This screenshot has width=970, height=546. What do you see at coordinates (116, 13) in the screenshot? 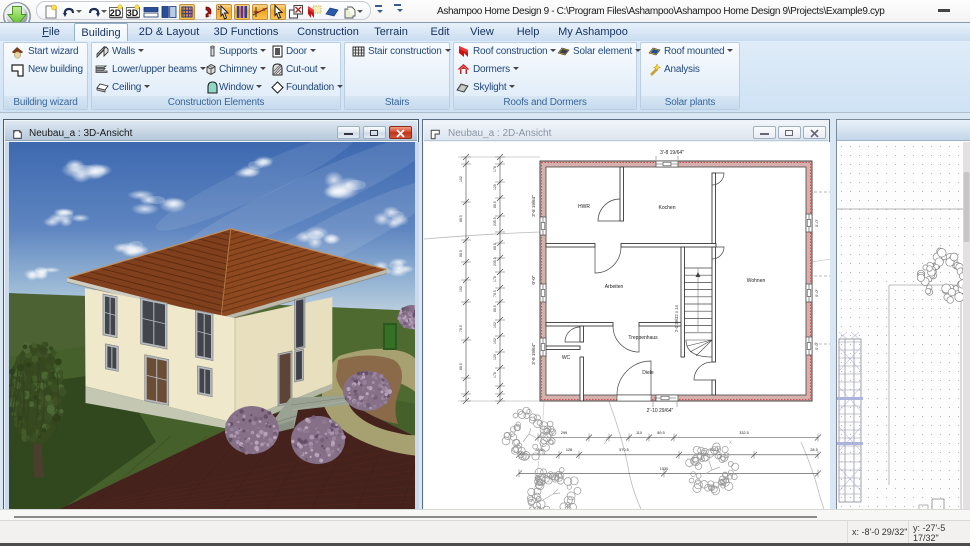
I see `svg-text: 2D` at bounding box center [116, 13].